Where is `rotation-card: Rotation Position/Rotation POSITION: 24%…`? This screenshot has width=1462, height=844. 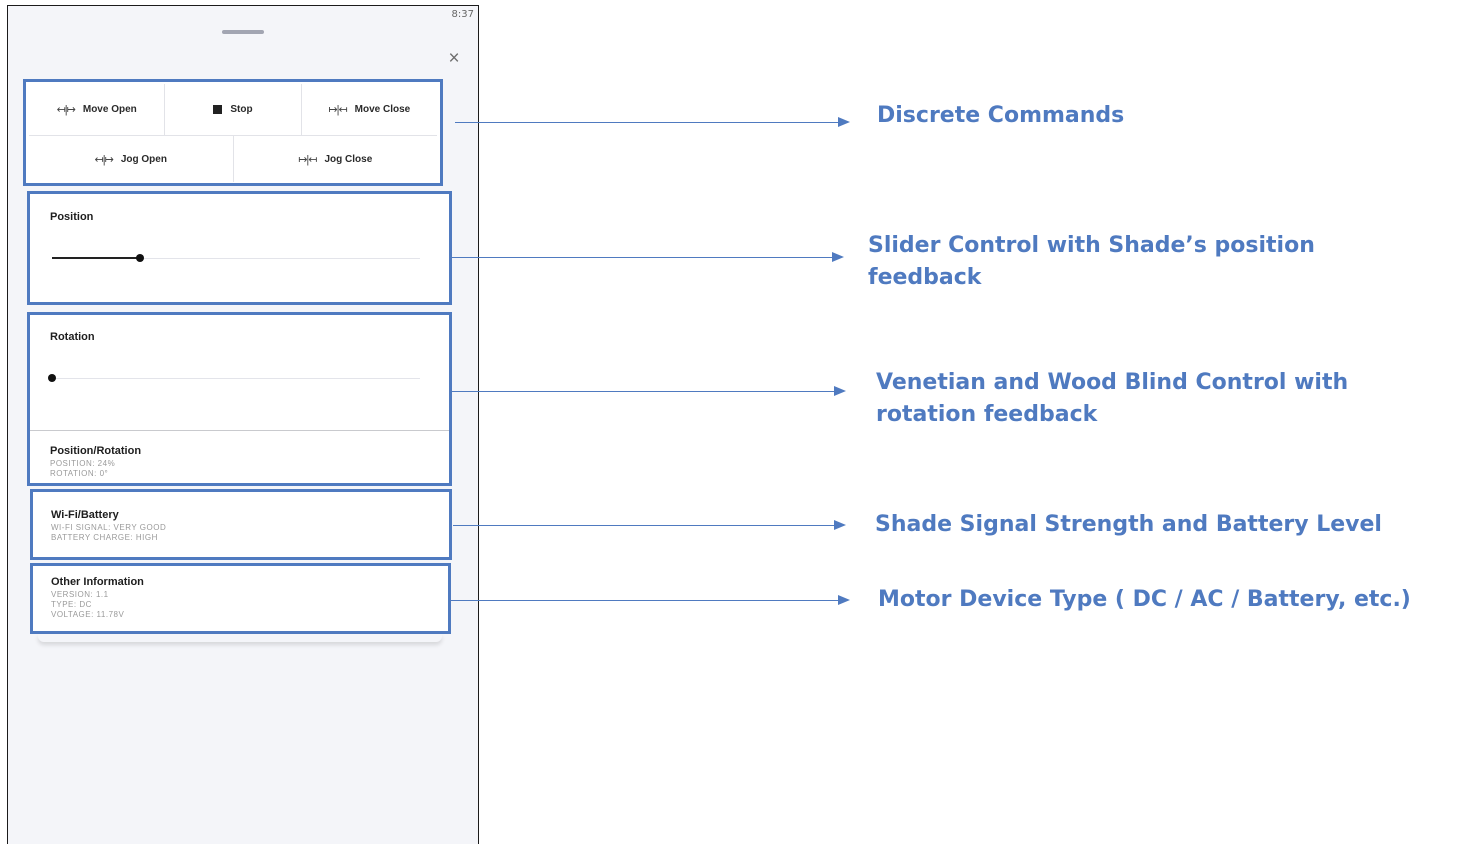
rotation-card: Rotation Position/Rotation POSITION: 24%… is located at coordinates (239, 399).